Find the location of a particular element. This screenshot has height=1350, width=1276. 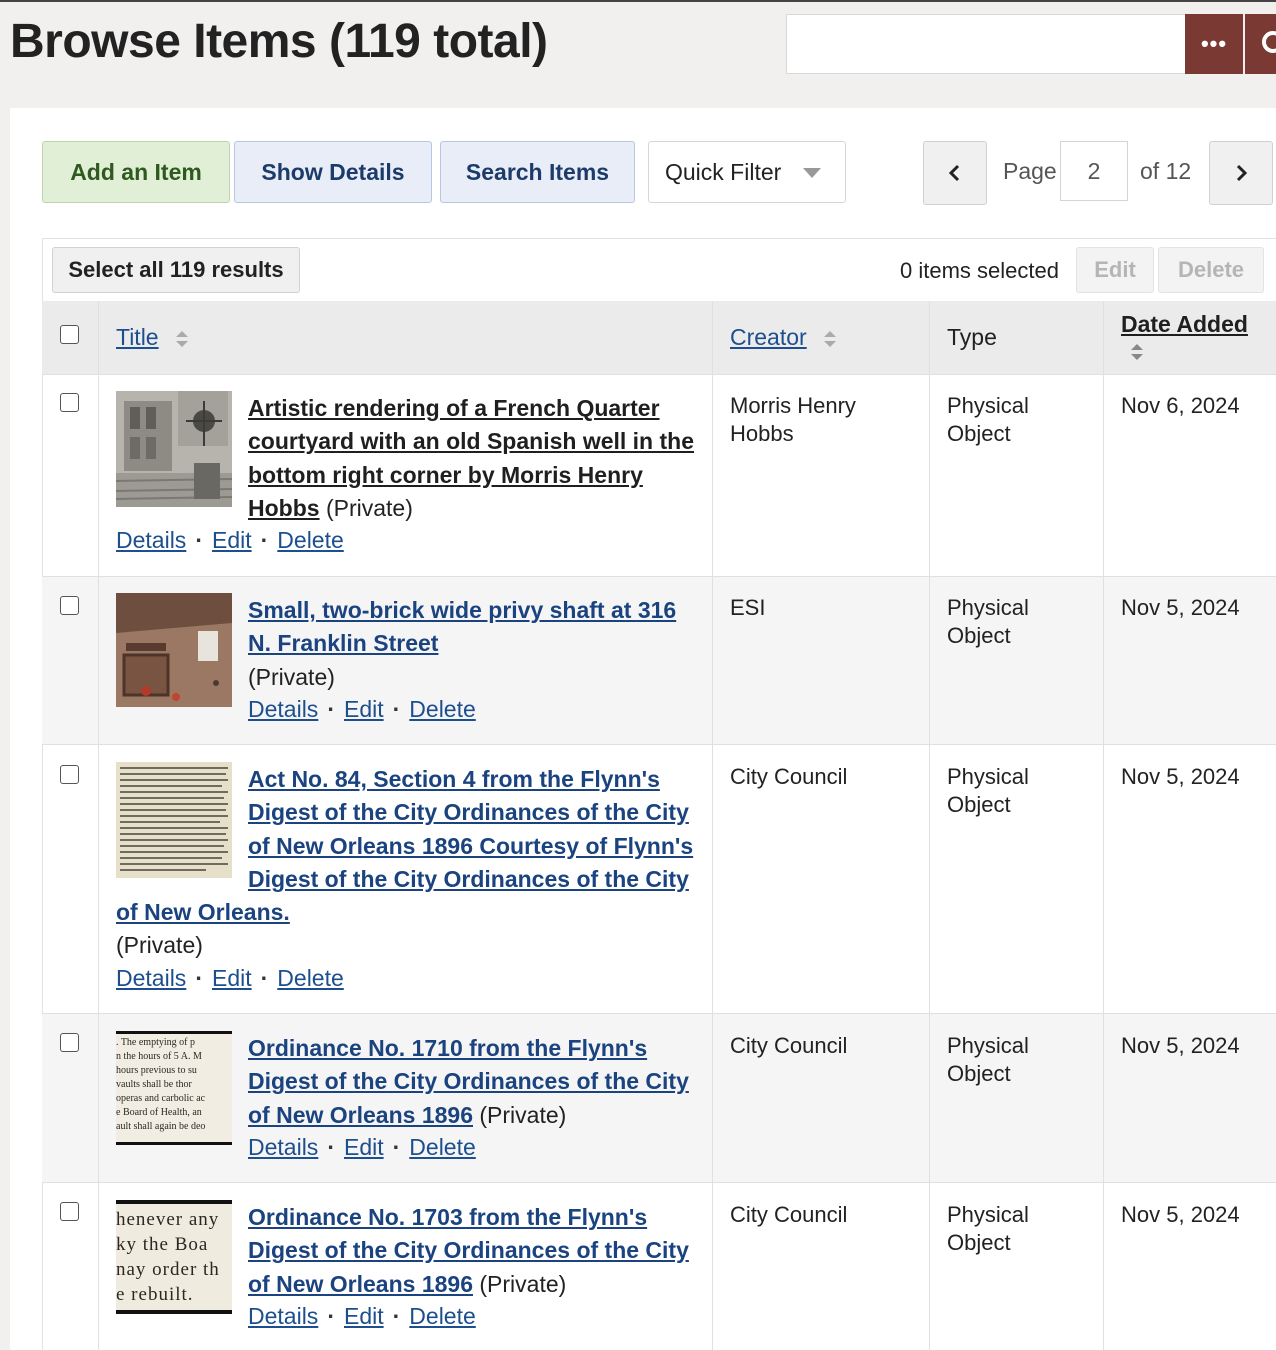

page-number-input is located at coordinates (1094, 171).